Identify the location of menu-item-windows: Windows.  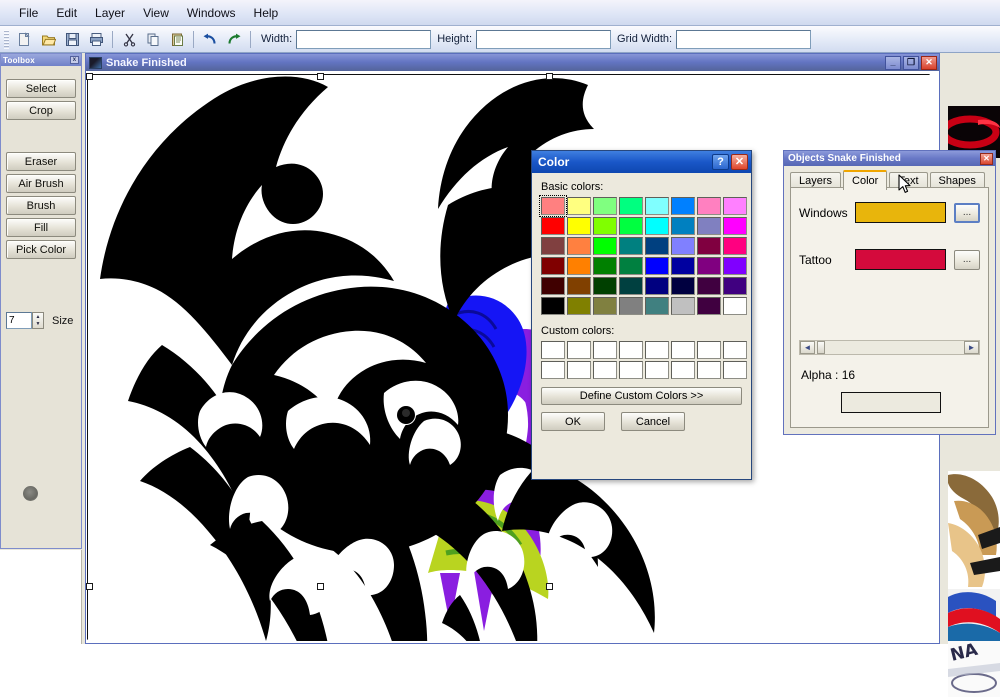
(211, 13).